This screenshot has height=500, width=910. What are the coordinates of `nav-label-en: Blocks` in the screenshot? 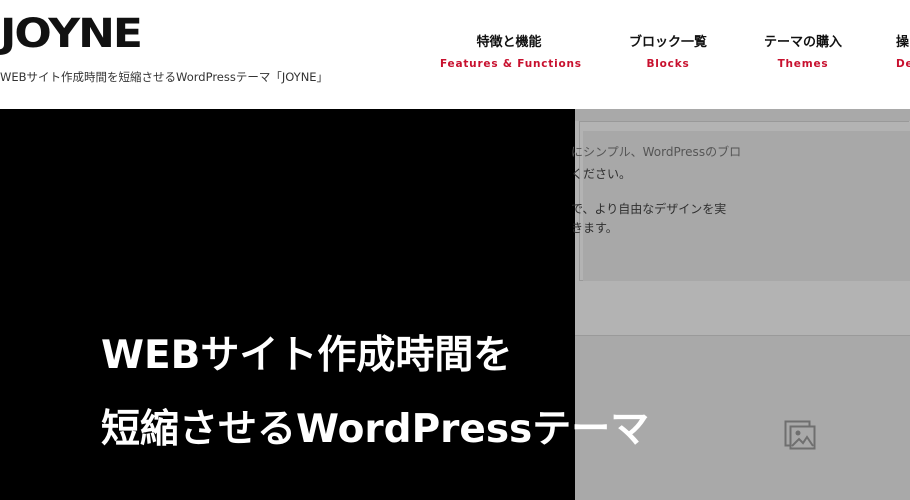 It's located at (668, 64).